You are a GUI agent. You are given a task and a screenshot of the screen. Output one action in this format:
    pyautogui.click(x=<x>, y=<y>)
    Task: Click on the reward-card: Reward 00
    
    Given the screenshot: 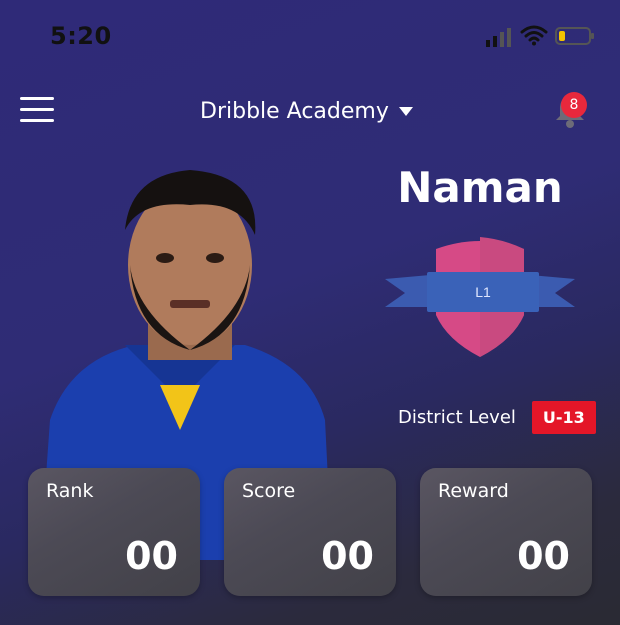 What is the action you would take?
    pyautogui.click(x=506, y=532)
    